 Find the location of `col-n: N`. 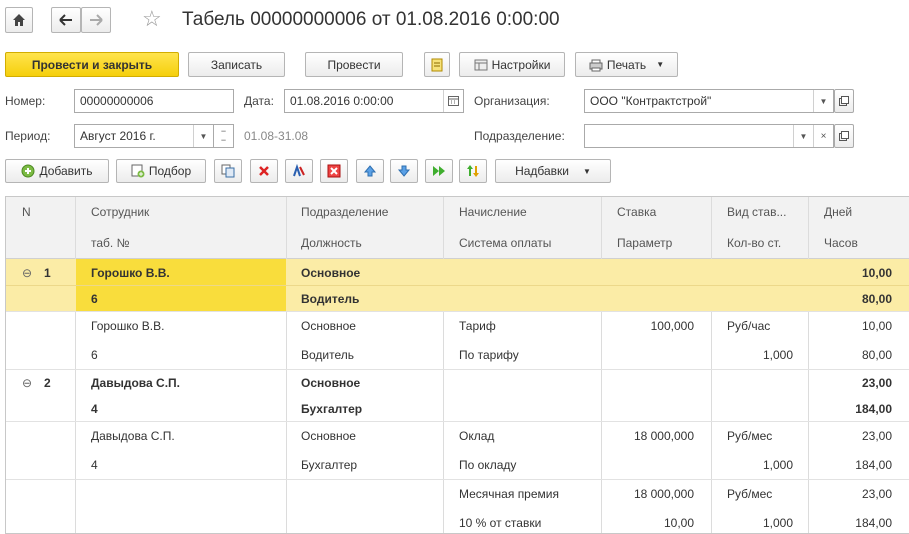

col-n: N is located at coordinates (26, 212).